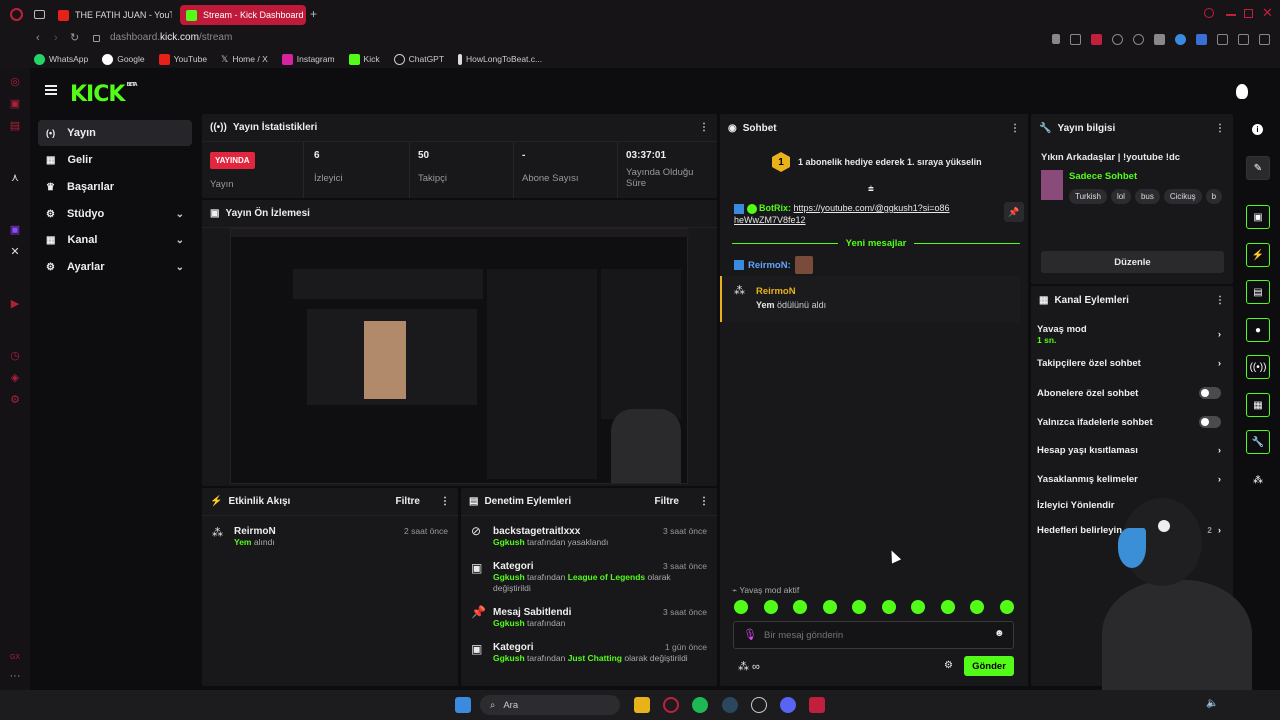 This screenshot has width=1280, height=720. I want to click on bookmark-instagram: Instagram, so click(308, 59).